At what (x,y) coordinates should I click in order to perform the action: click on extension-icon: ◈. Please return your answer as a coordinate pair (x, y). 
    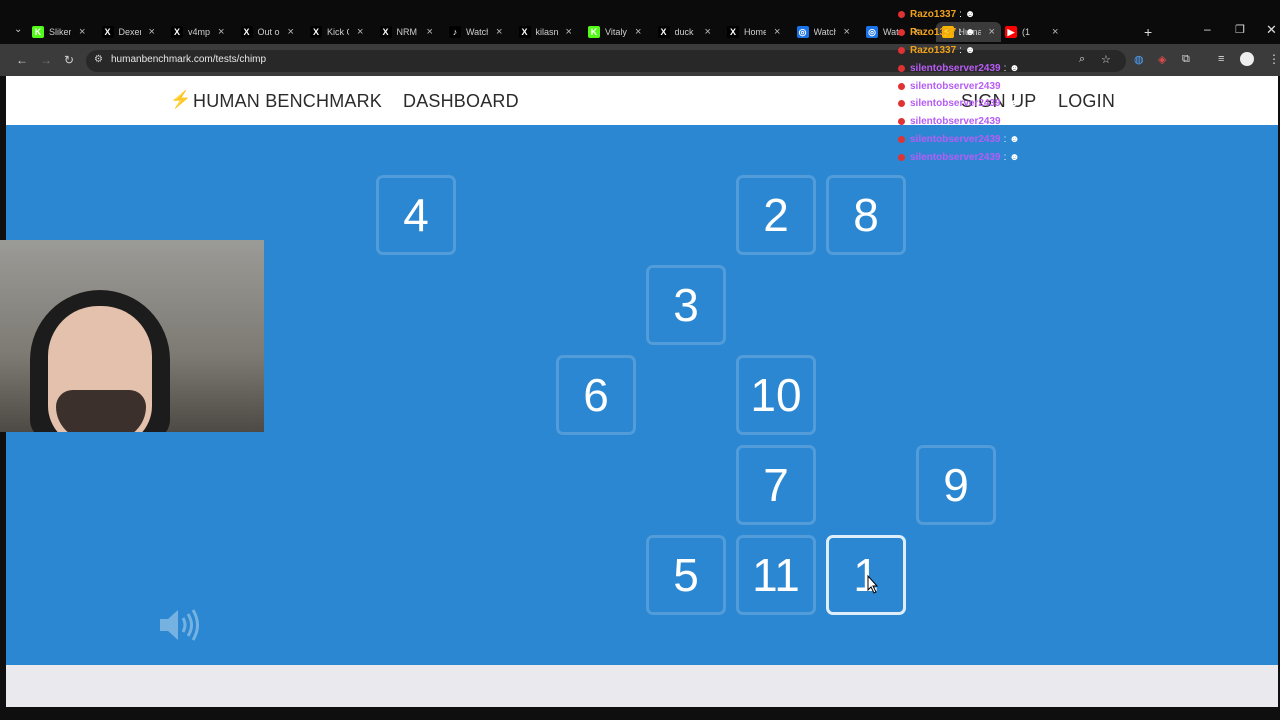
    Looking at the image, I should click on (1162, 59).